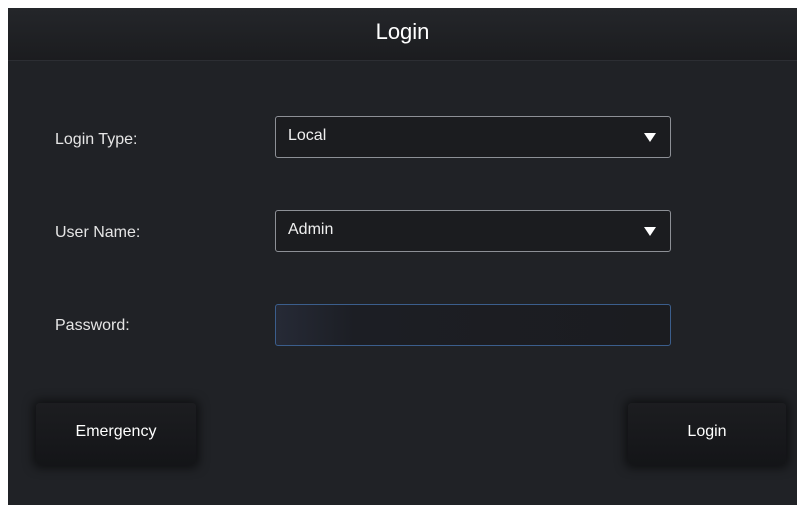 Image resolution: width=802 pixels, height=508 pixels. What do you see at coordinates (98, 232) in the screenshot?
I see `user-name-label: User Name:` at bounding box center [98, 232].